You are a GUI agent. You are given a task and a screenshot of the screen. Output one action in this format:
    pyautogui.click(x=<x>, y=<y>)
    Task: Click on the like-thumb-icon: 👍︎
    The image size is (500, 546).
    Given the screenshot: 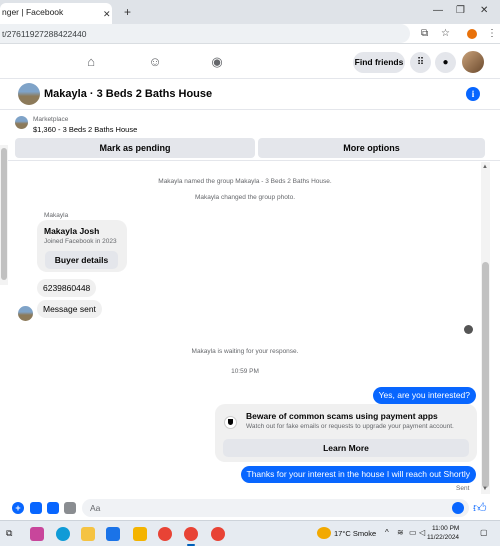 What is the action you would take?
    pyautogui.click(x=480, y=508)
    